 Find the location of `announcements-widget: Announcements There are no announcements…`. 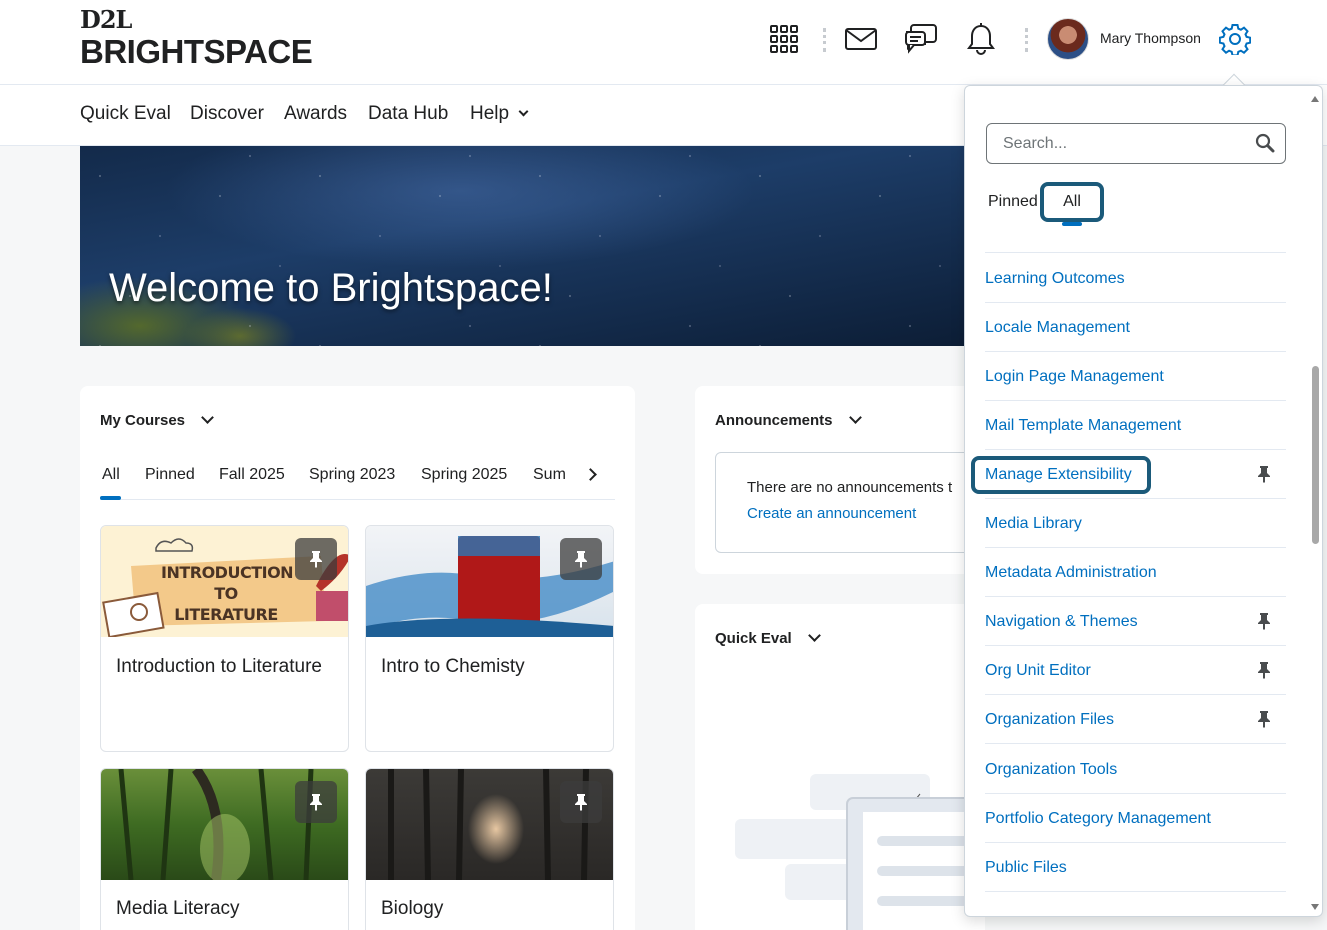

announcements-widget: Announcements There are no announcements… is located at coordinates (840, 480).